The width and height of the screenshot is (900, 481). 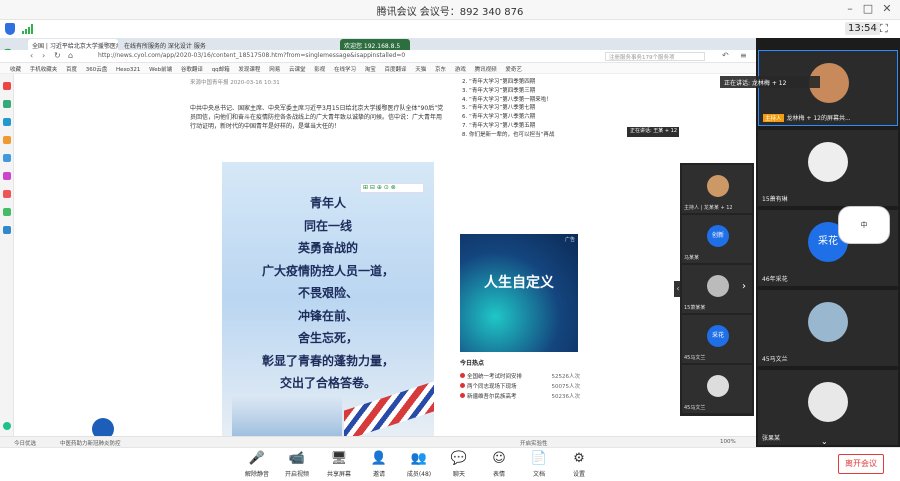 I want to click on list-item: 5. “青年大学习”第八季第七期, so click(x=542, y=108).